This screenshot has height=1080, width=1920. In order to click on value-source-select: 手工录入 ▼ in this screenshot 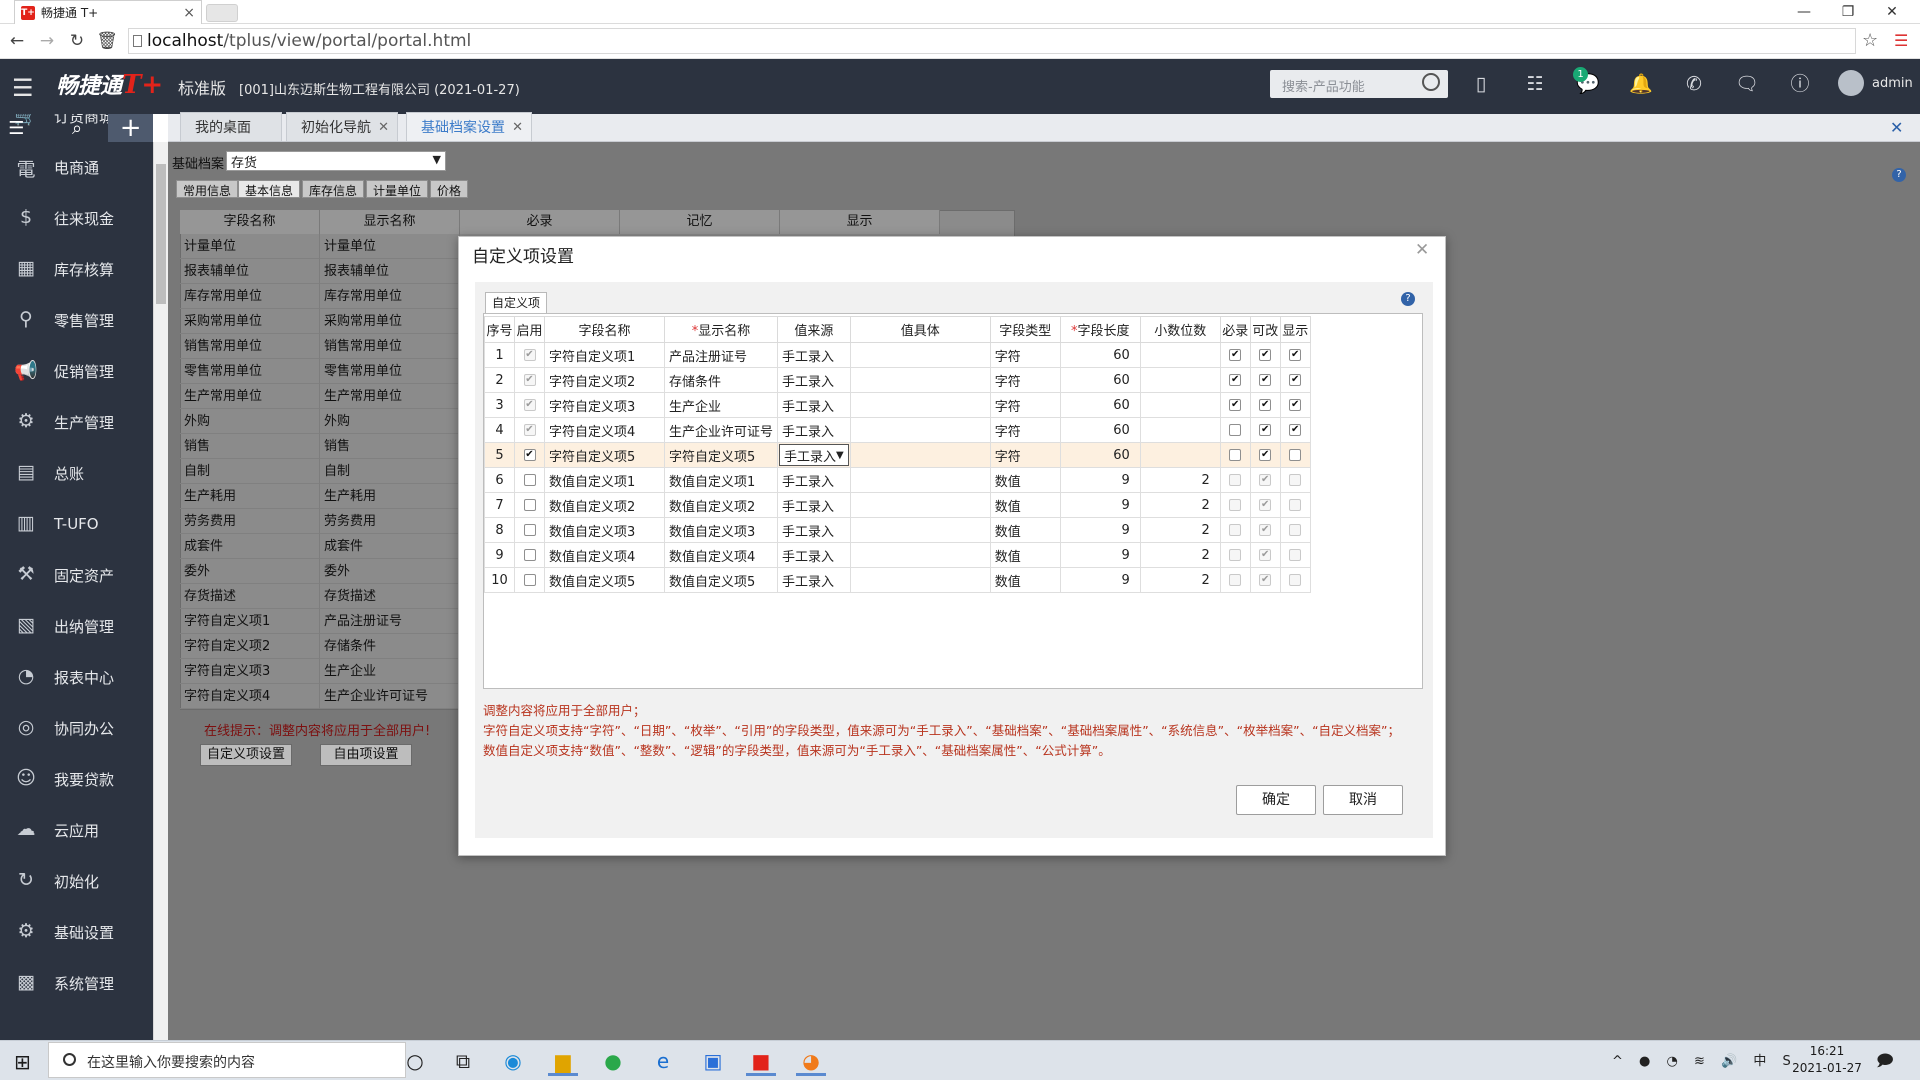, I will do `click(814, 455)`.